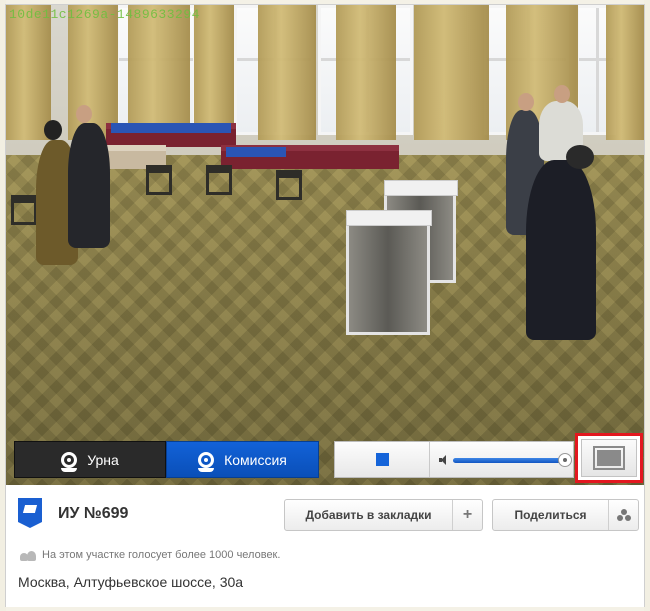  Describe the element at coordinates (93, 513) in the screenshot. I see `station-title: ИУ №699` at that location.